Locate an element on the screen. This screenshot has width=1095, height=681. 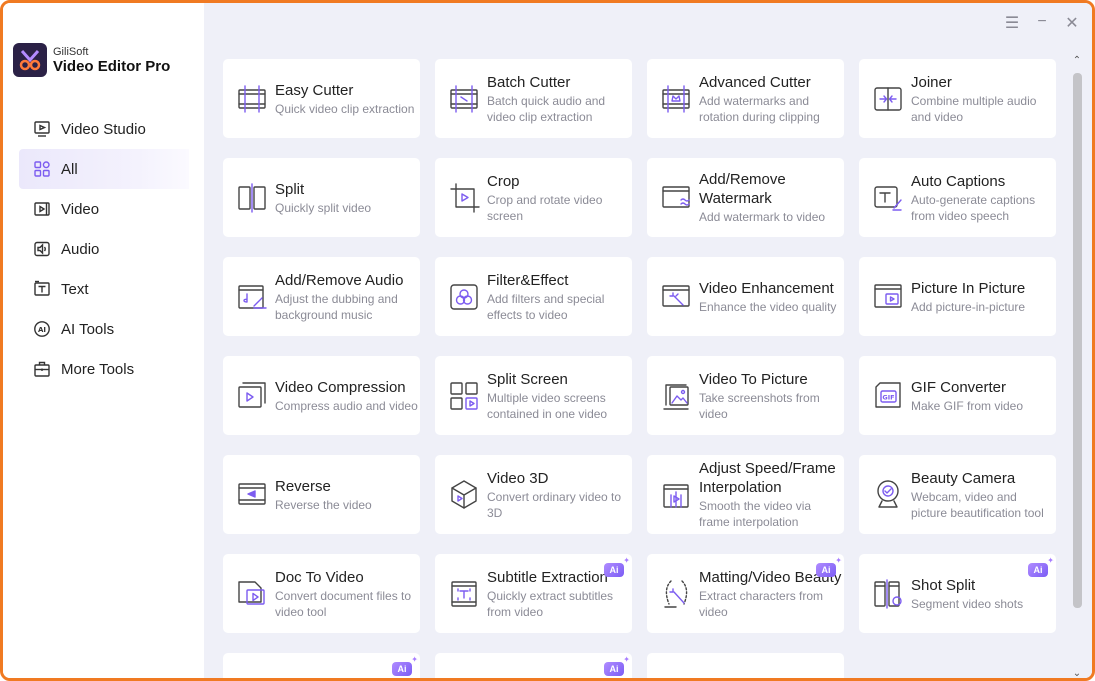
tool-card-crop: Crop Crop and rotate video screen is located at coordinates (533, 197).